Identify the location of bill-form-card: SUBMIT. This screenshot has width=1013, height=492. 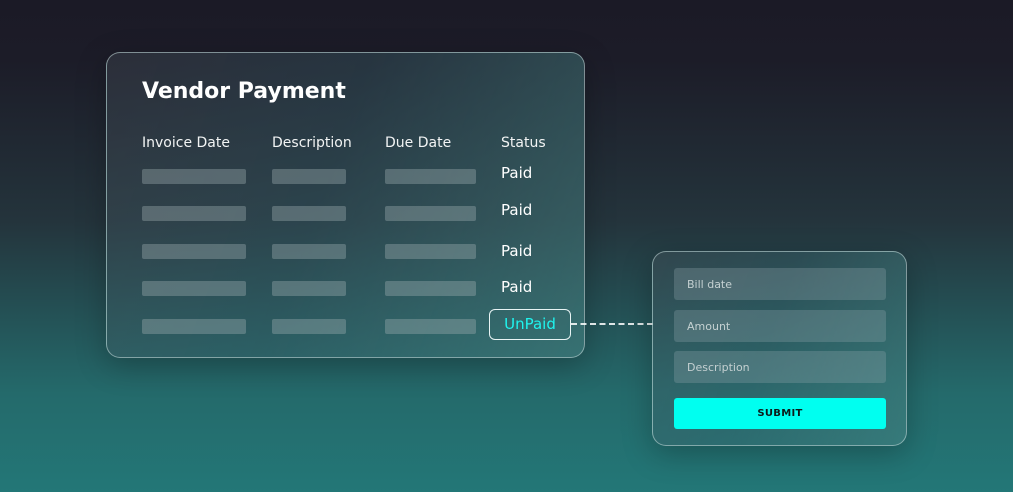
(779, 348).